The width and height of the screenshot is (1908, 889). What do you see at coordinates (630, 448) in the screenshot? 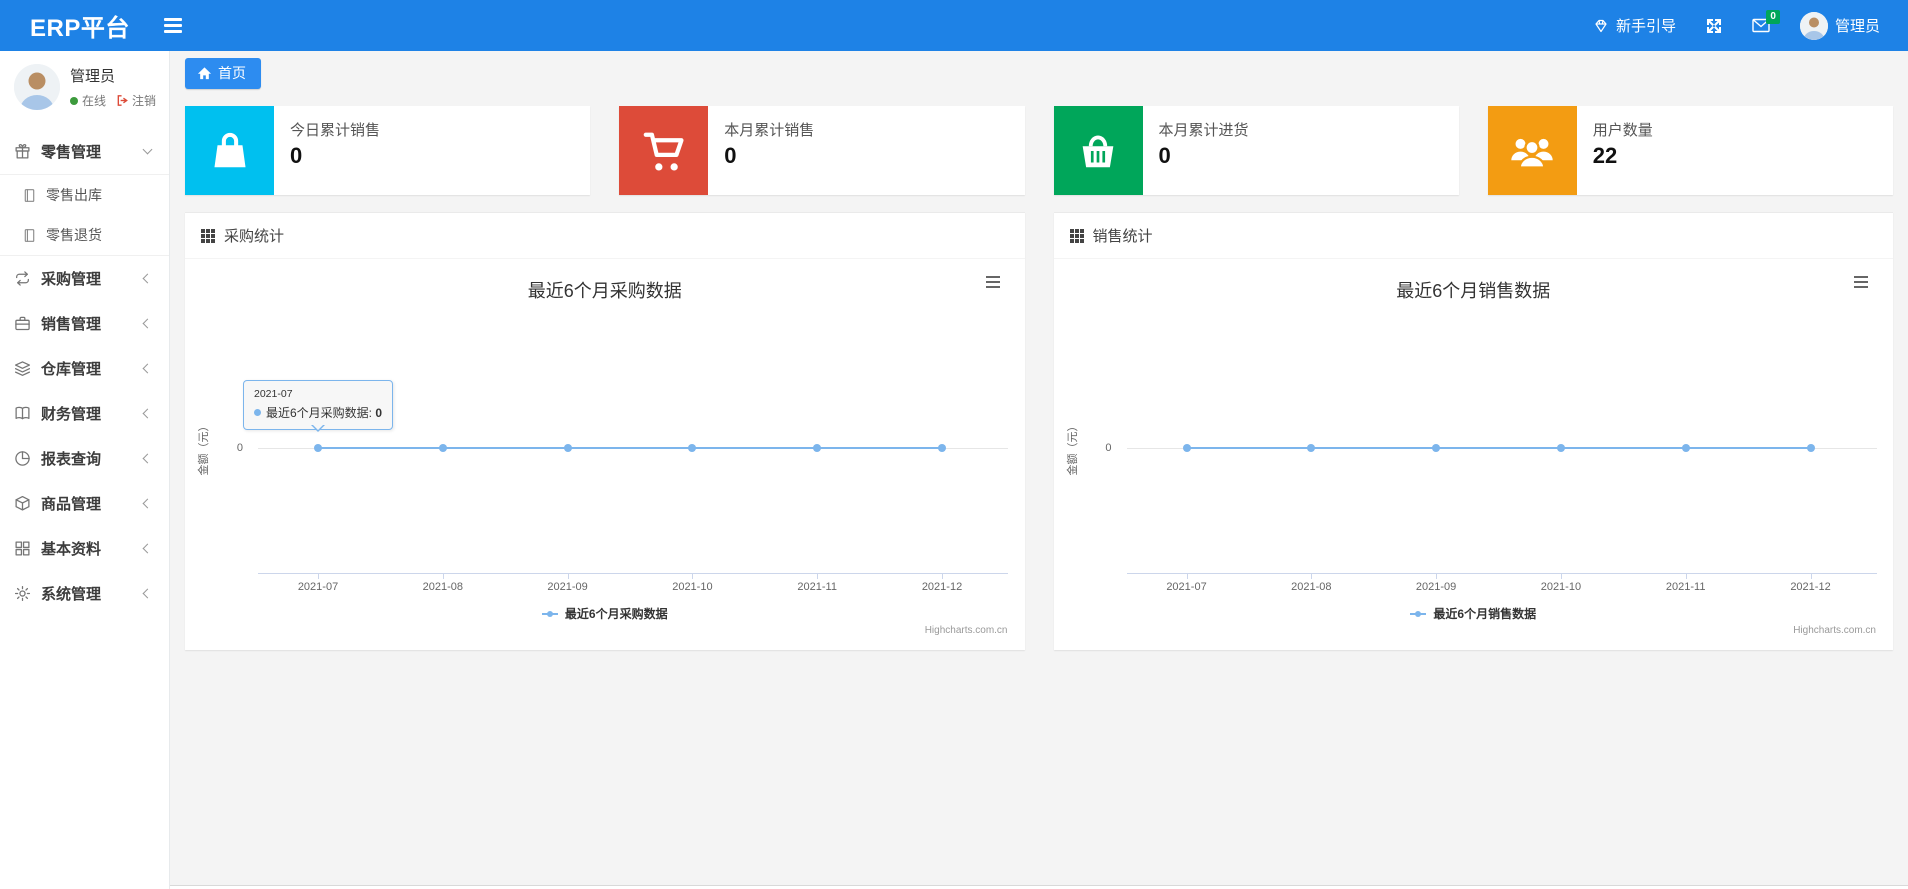
I see `series-line` at bounding box center [630, 448].